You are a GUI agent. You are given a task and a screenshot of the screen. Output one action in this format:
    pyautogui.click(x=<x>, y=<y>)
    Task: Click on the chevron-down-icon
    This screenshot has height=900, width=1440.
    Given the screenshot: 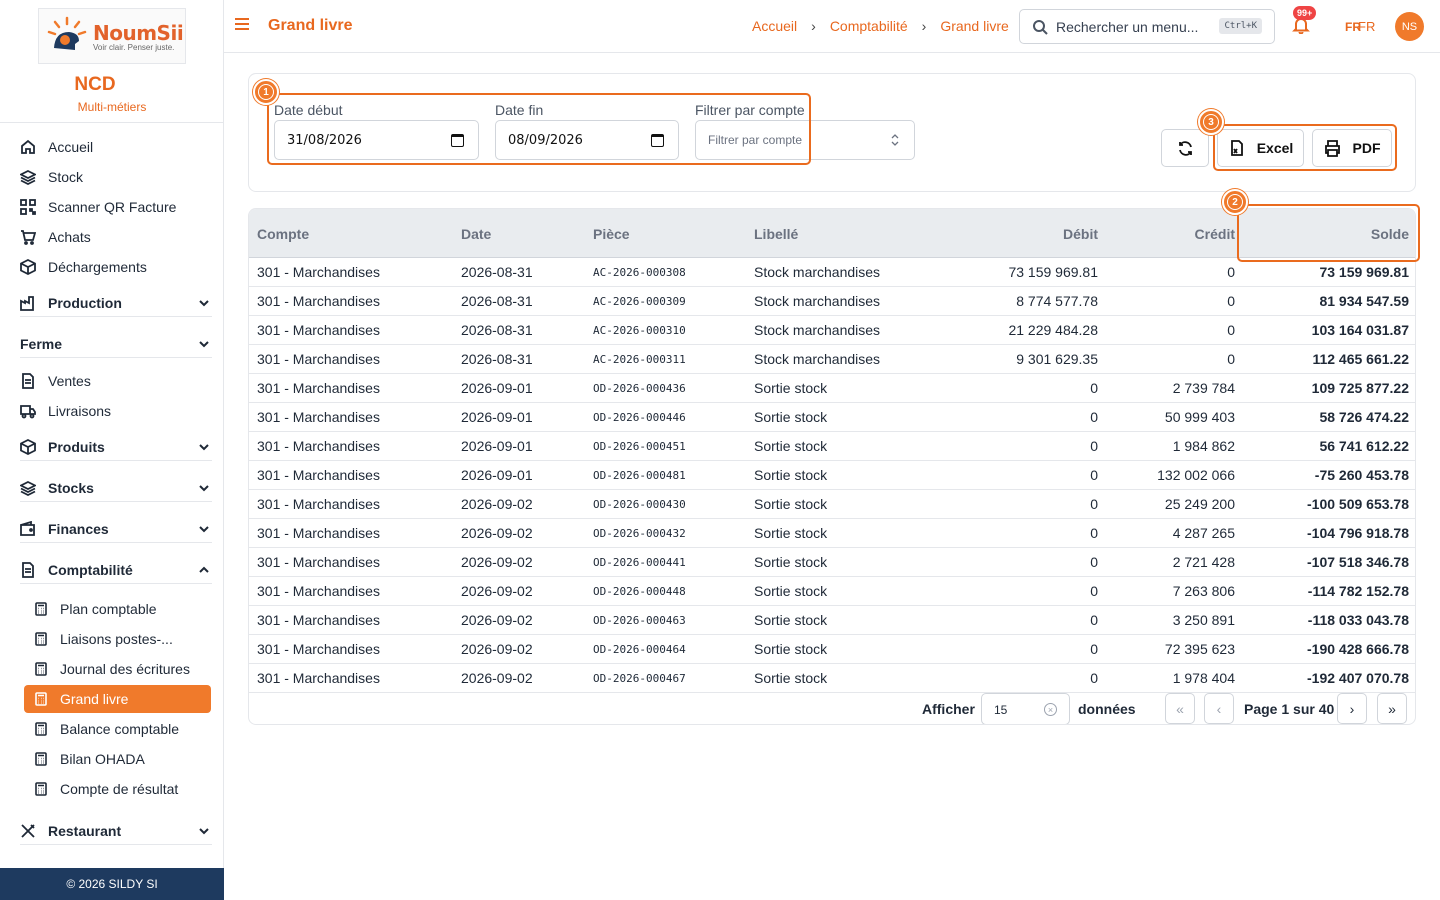 What is the action you would take?
    pyautogui.click(x=204, y=303)
    